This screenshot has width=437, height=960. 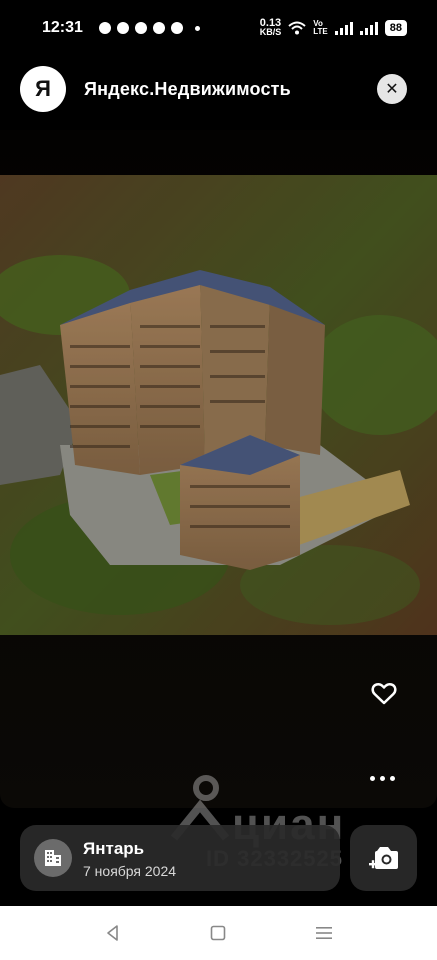 I want to click on close-icon: ✕, so click(x=392, y=89).